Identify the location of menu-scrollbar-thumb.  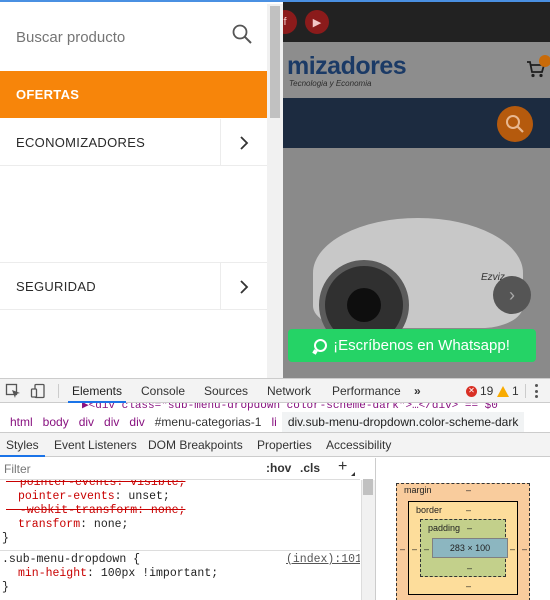
(275, 62).